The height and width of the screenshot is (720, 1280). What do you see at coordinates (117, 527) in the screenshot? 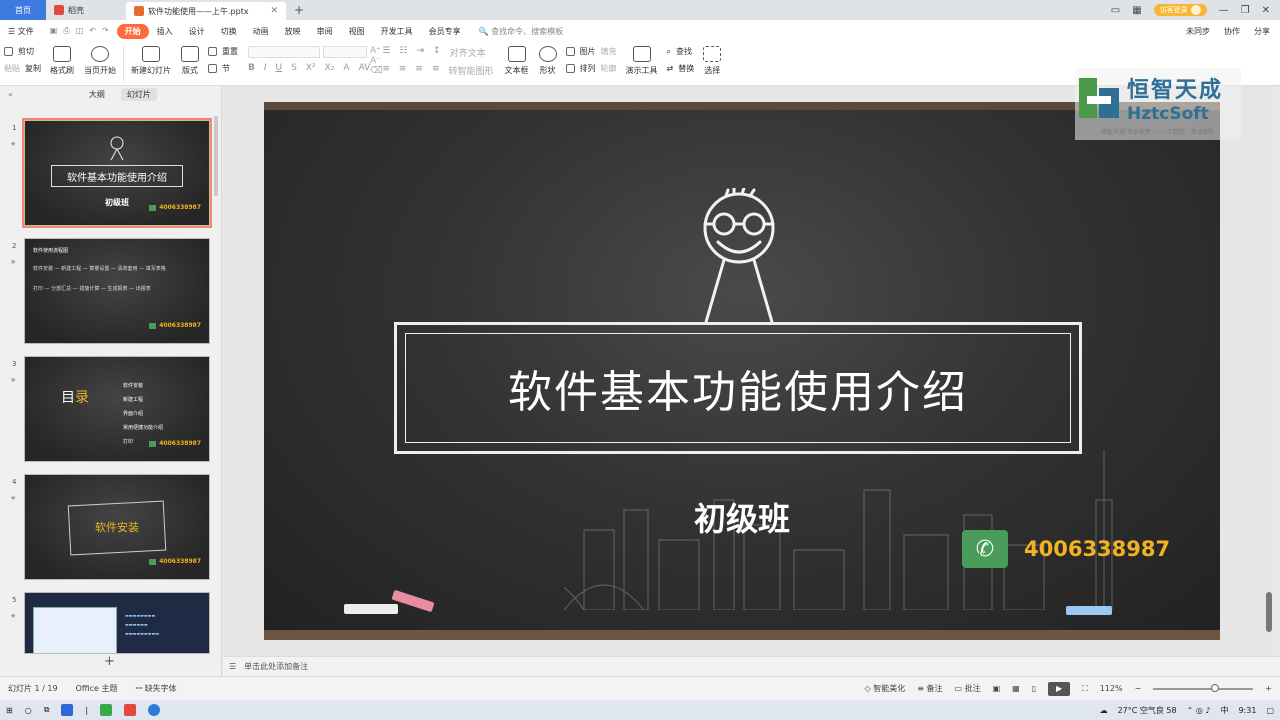
I see `slide-thumbnail-4: 软件安装 4006338987` at bounding box center [117, 527].